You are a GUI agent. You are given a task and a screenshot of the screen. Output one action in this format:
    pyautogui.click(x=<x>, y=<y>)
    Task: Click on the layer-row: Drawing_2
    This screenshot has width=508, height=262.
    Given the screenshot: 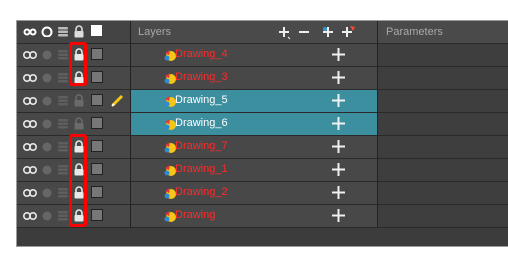 What is the action you would take?
    pyautogui.click(x=262, y=193)
    